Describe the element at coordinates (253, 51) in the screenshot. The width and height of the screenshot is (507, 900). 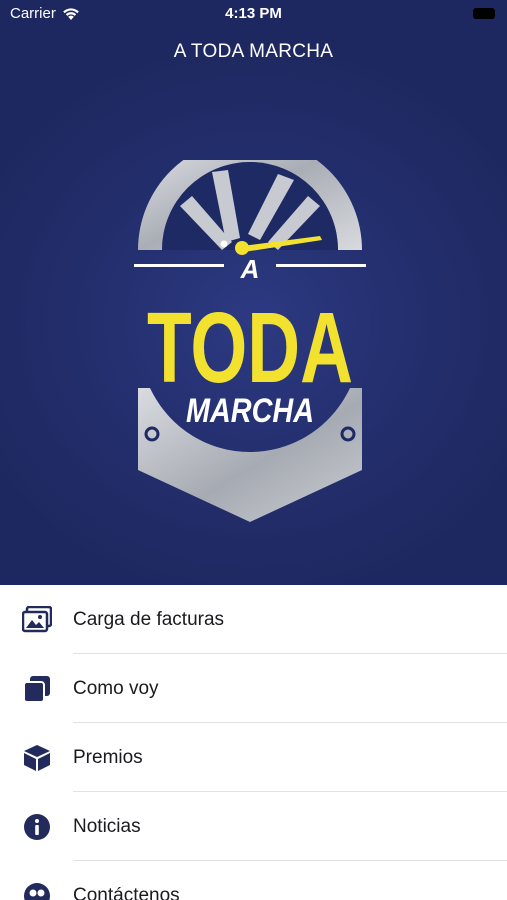
I see `page-title: A TODA MARCHA` at that location.